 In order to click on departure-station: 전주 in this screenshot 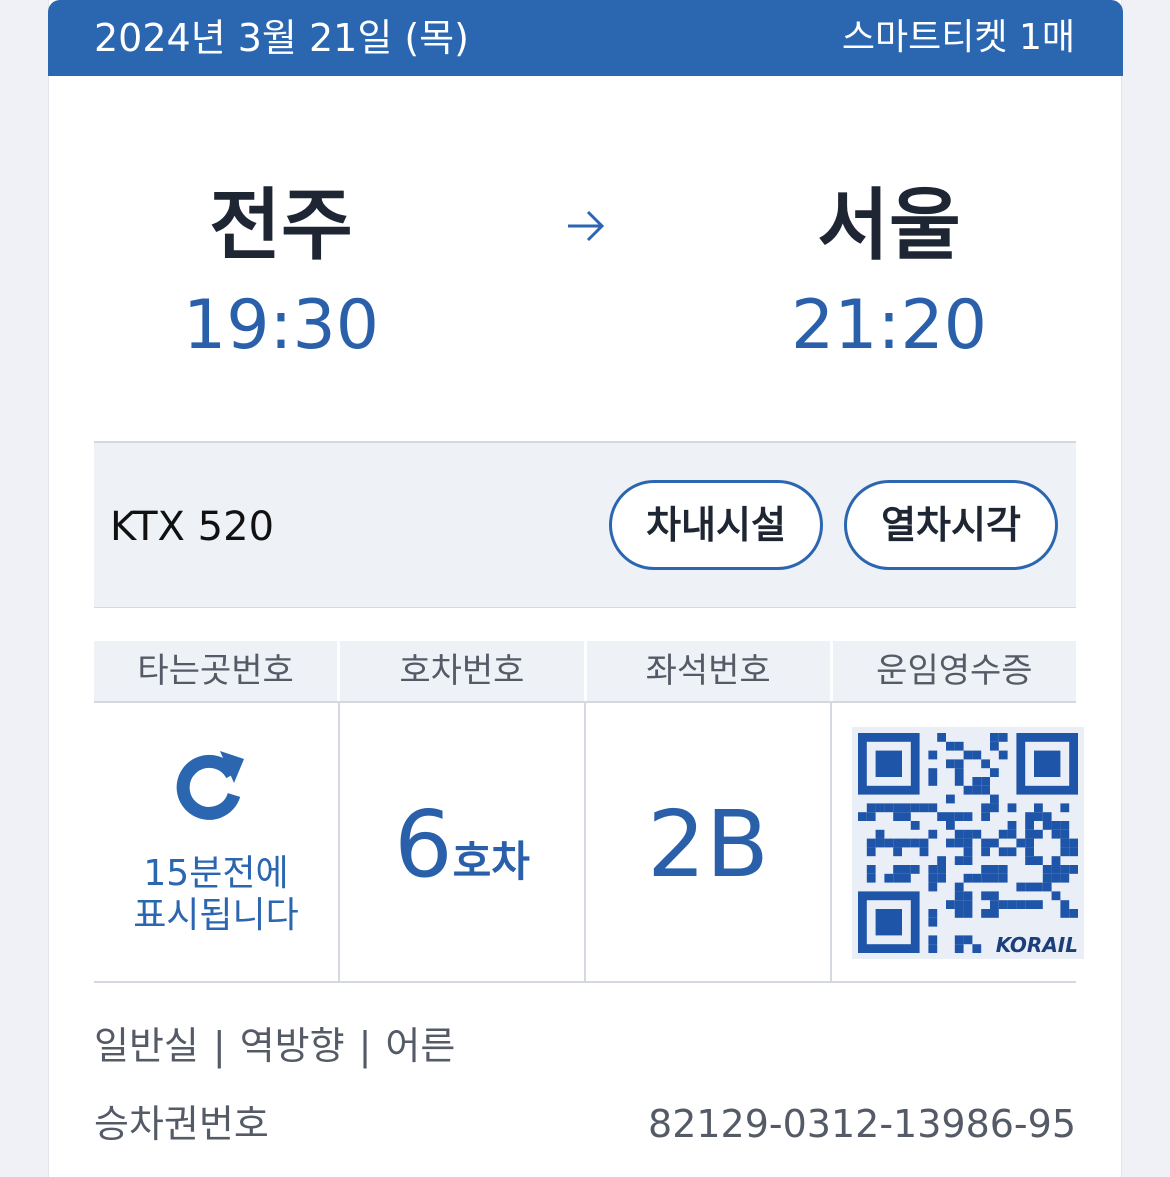, I will do `click(281, 226)`.